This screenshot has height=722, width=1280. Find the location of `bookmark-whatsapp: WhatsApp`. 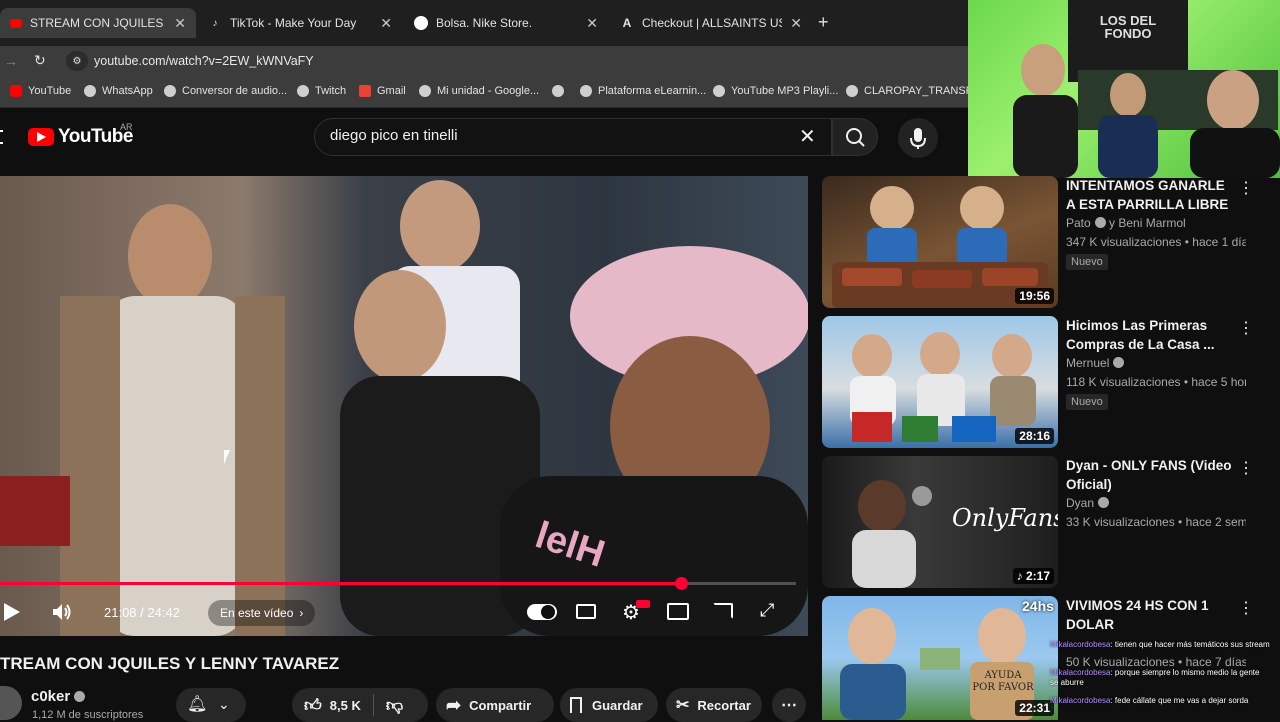

bookmark-whatsapp: WhatsApp is located at coordinates (118, 91).